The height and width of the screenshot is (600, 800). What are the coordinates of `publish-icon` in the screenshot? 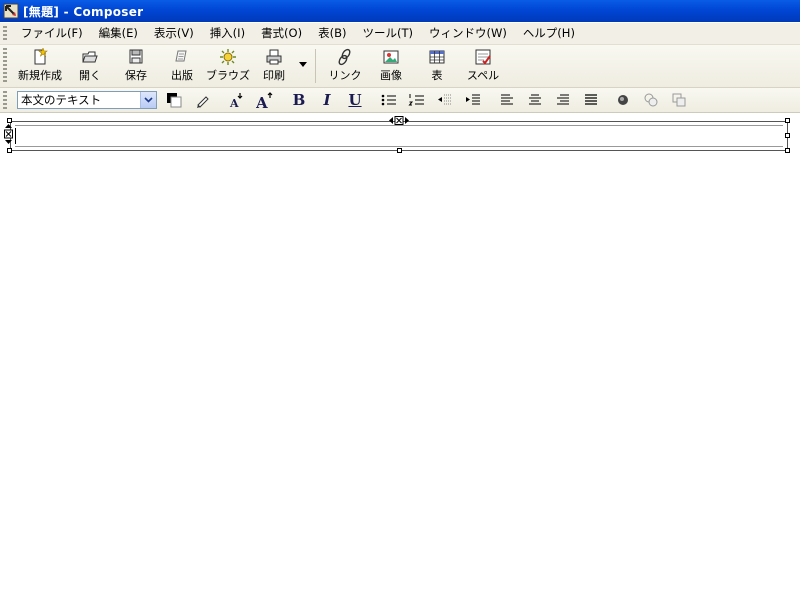 It's located at (181, 56).